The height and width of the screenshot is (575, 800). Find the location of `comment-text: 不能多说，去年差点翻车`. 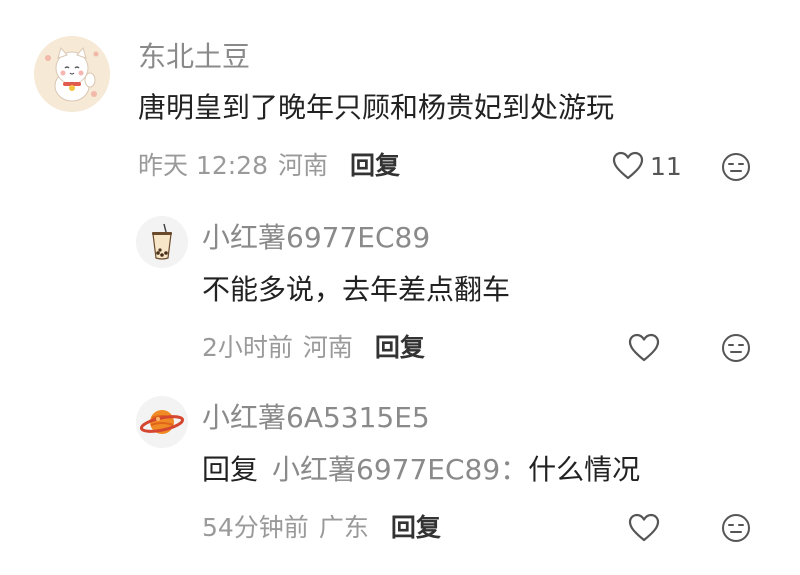

comment-text: 不能多说，去年差点翻车 is located at coordinates (356, 289).